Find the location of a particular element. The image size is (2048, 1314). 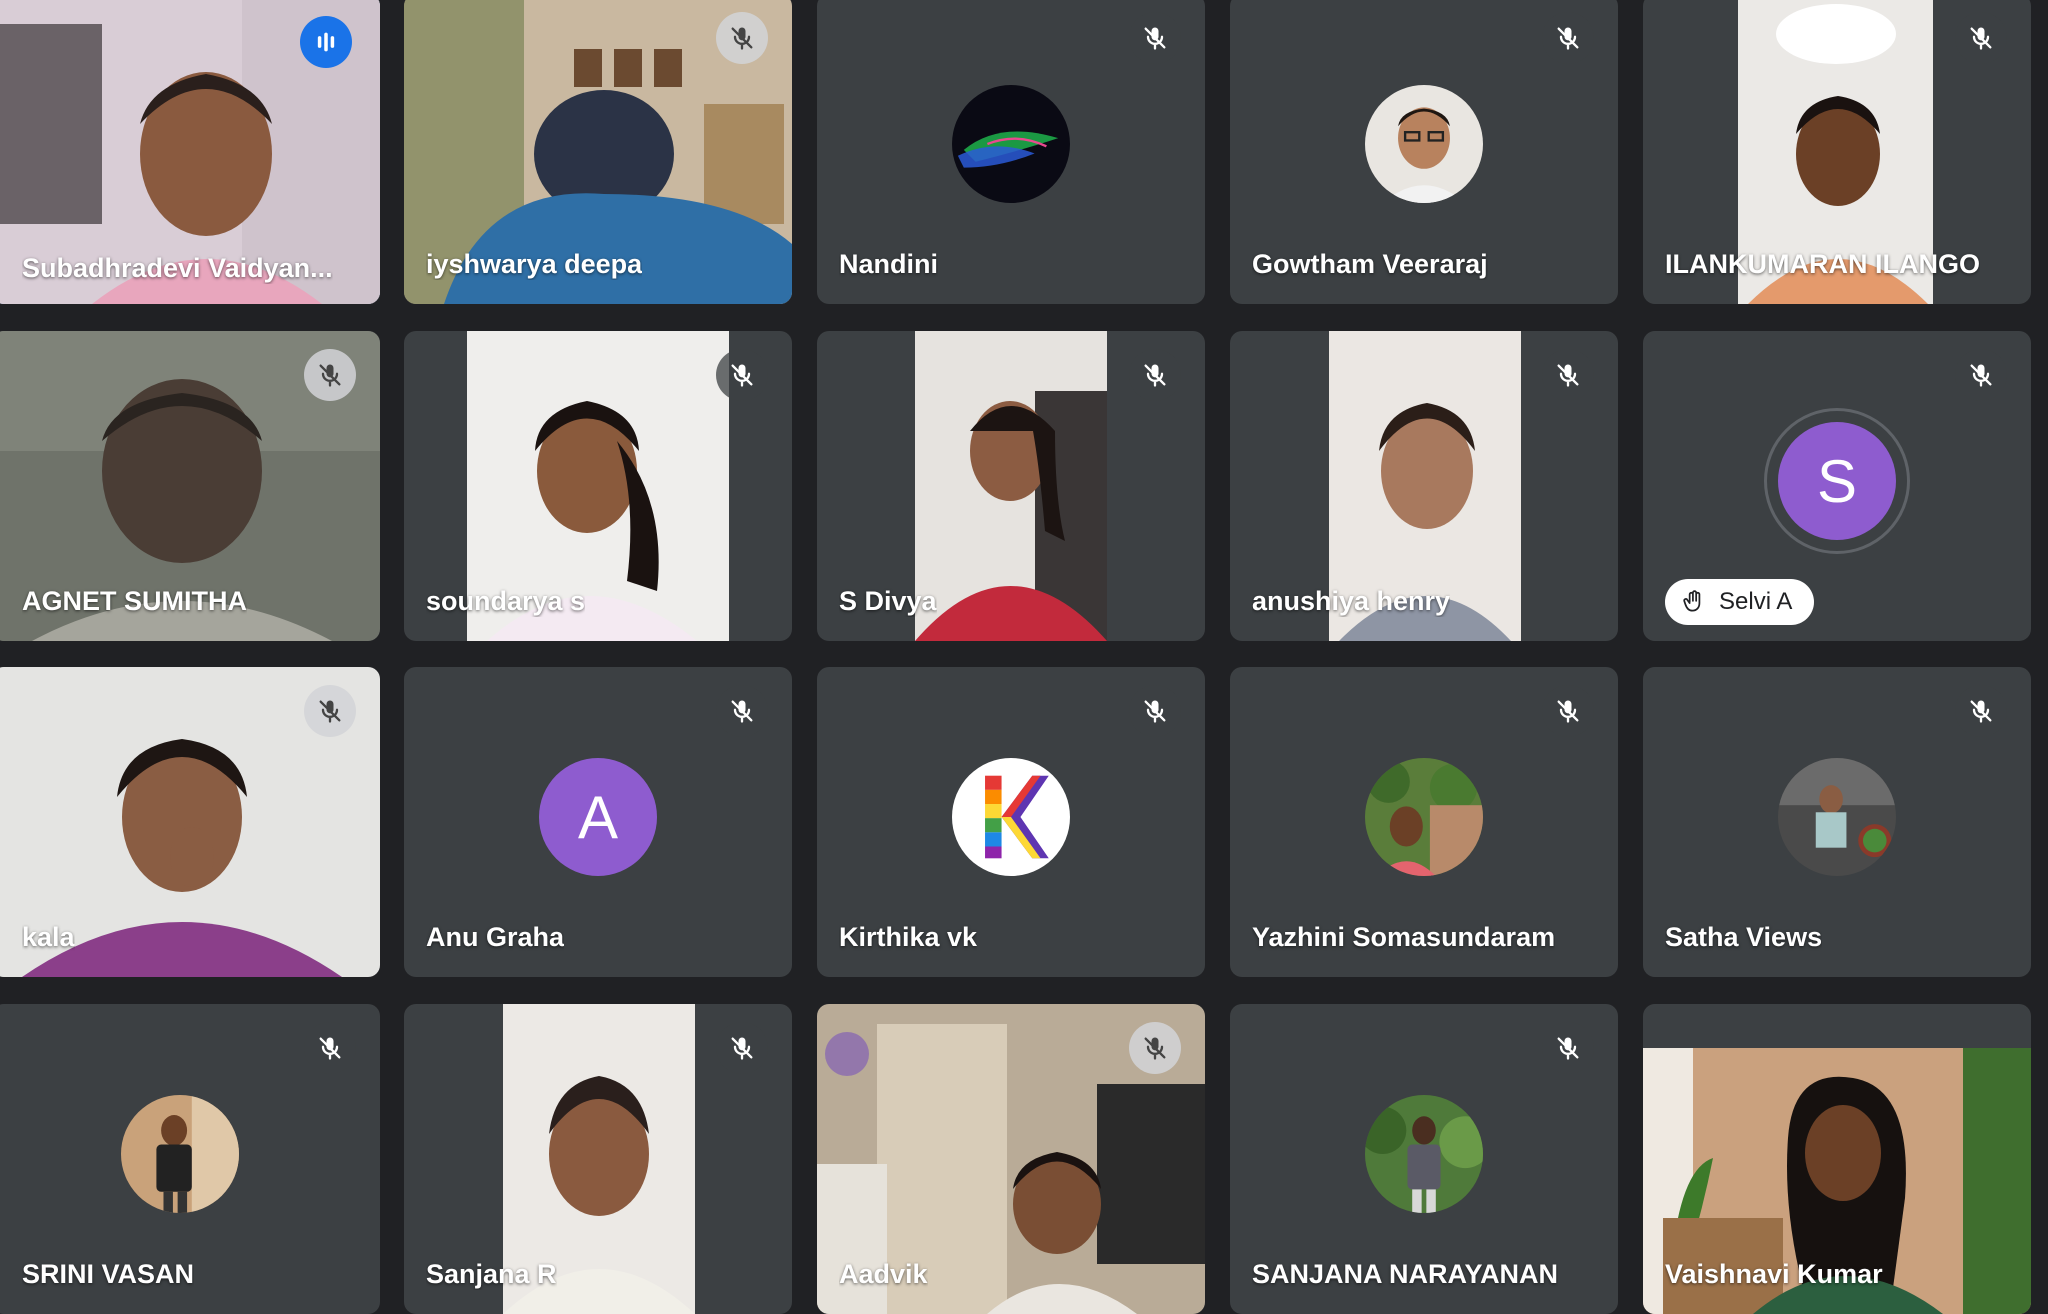

raised-hand-badge: Selvi A is located at coordinates (1740, 602).